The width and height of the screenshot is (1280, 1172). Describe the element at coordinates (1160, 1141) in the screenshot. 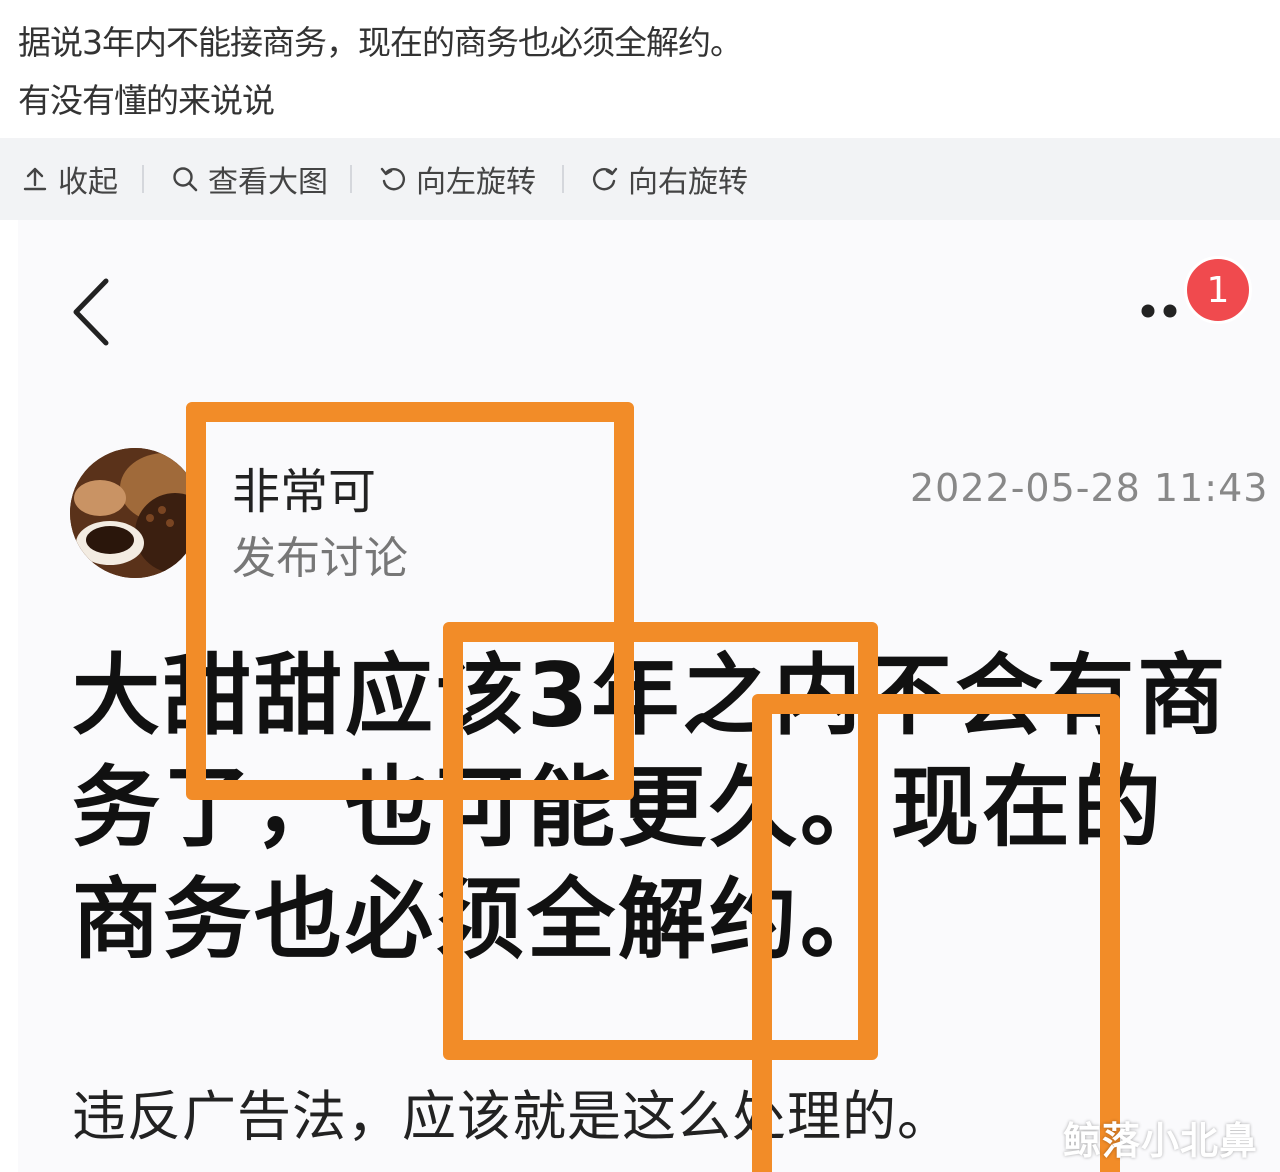

I see `watermark: 鲸落小北鼻` at that location.